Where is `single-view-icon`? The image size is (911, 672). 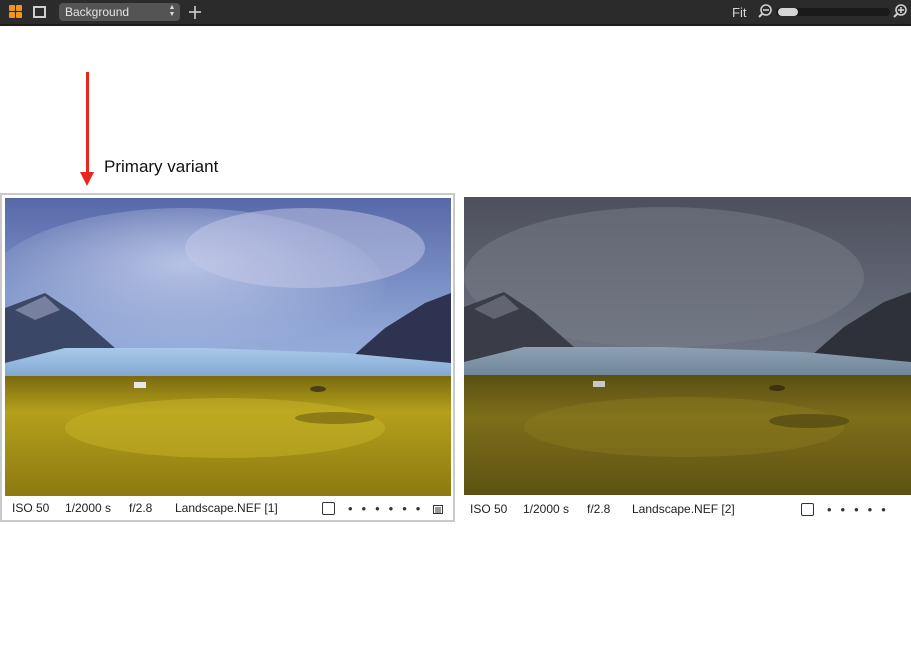 single-view-icon is located at coordinates (39, 12).